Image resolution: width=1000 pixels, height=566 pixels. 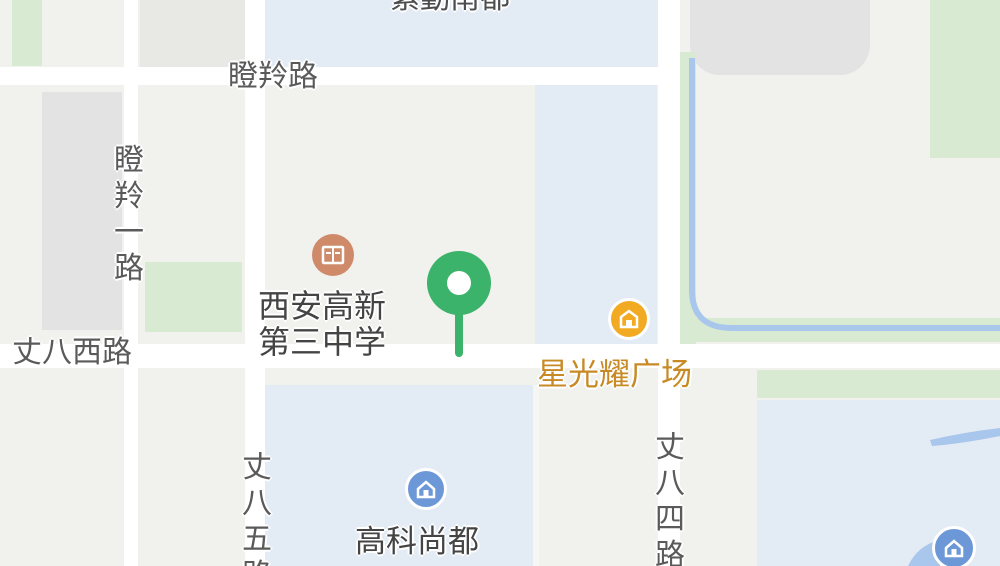 I want to click on home-icon, so click(x=426, y=489).